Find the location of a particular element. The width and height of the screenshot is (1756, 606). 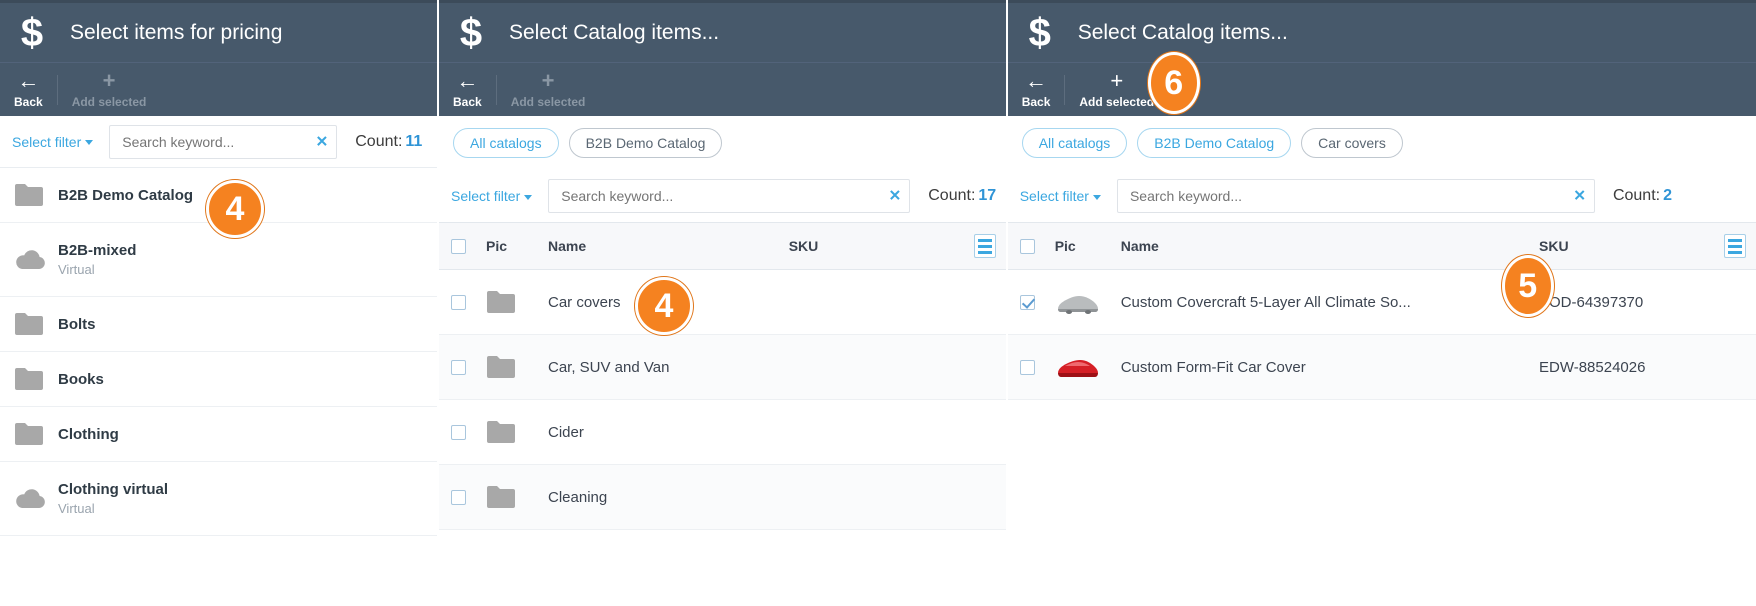

table-row: Car covers is located at coordinates (722, 302).